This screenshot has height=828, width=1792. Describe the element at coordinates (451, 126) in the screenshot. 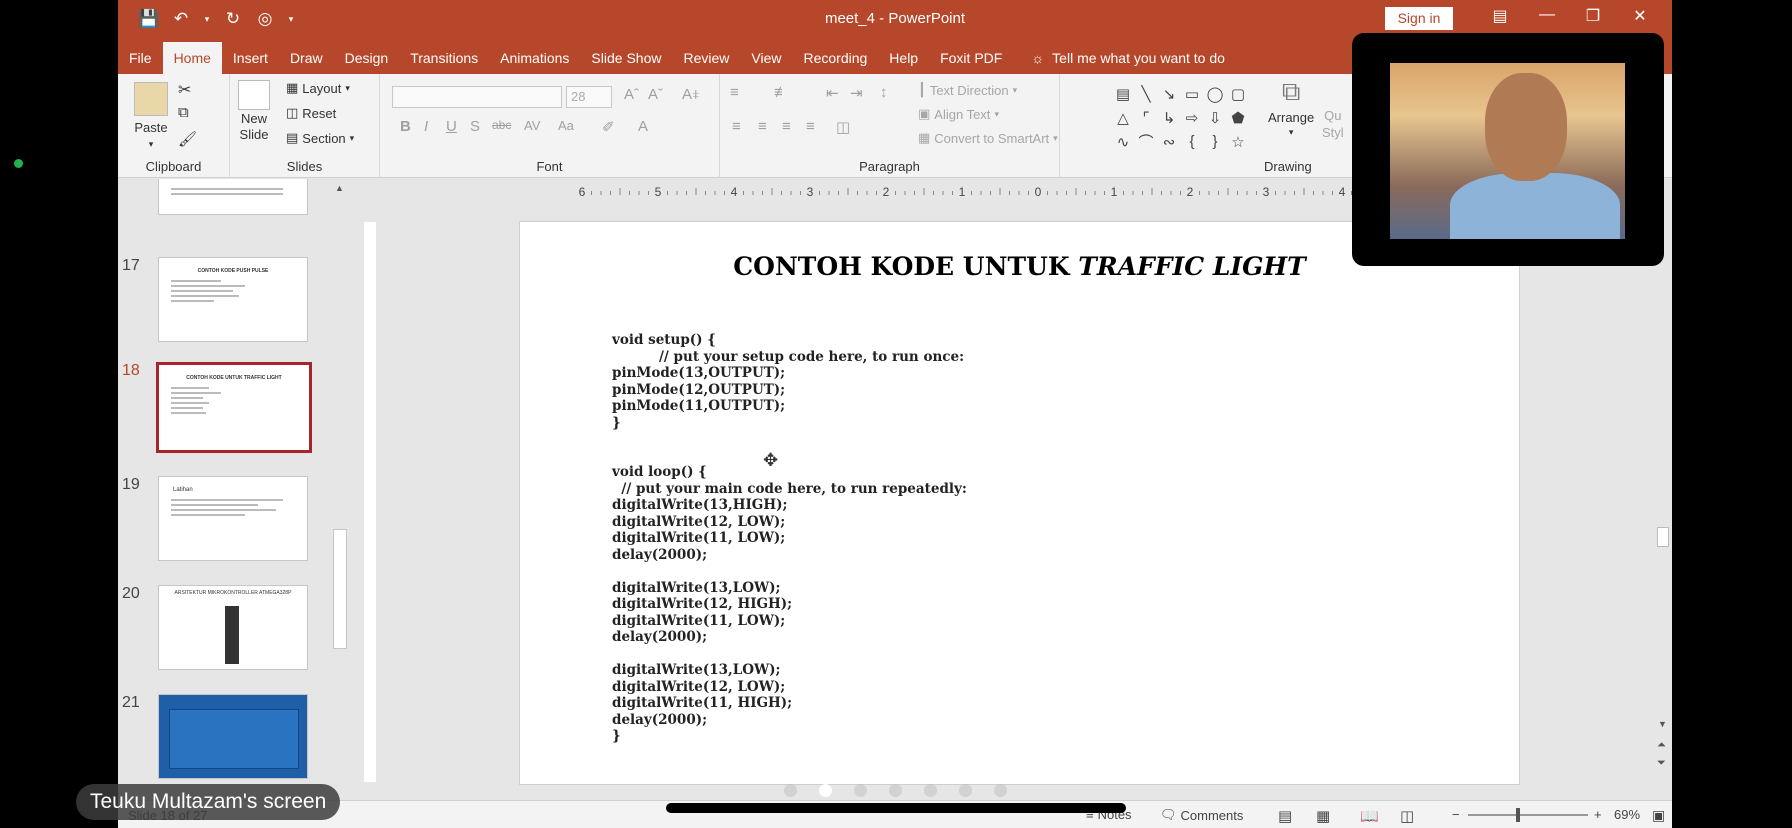

I see `underline-icon: U` at that location.